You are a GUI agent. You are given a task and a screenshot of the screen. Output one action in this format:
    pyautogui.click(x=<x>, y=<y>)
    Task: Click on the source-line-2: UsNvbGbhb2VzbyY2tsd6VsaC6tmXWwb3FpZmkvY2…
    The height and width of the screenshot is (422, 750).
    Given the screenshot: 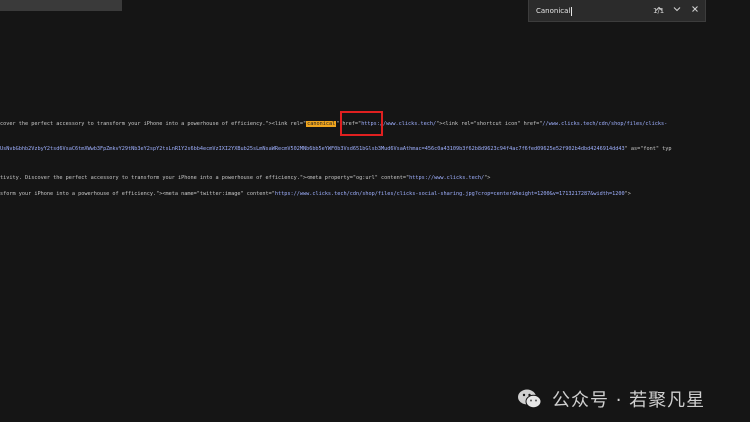 What is the action you would take?
    pyautogui.click(x=336, y=149)
    